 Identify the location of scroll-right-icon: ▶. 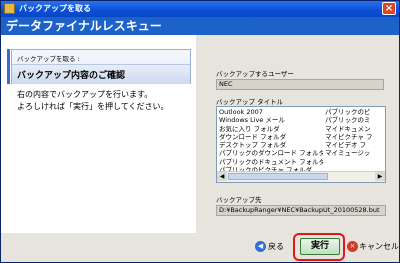
(380, 176).